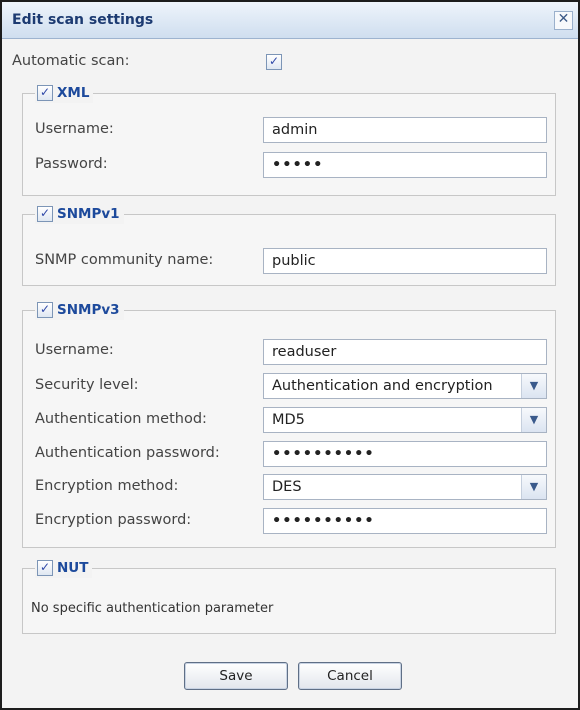 The image size is (580, 710). Describe the element at coordinates (45, 310) in the screenshot. I see `snmpv3-checkbox: ✓` at that location.